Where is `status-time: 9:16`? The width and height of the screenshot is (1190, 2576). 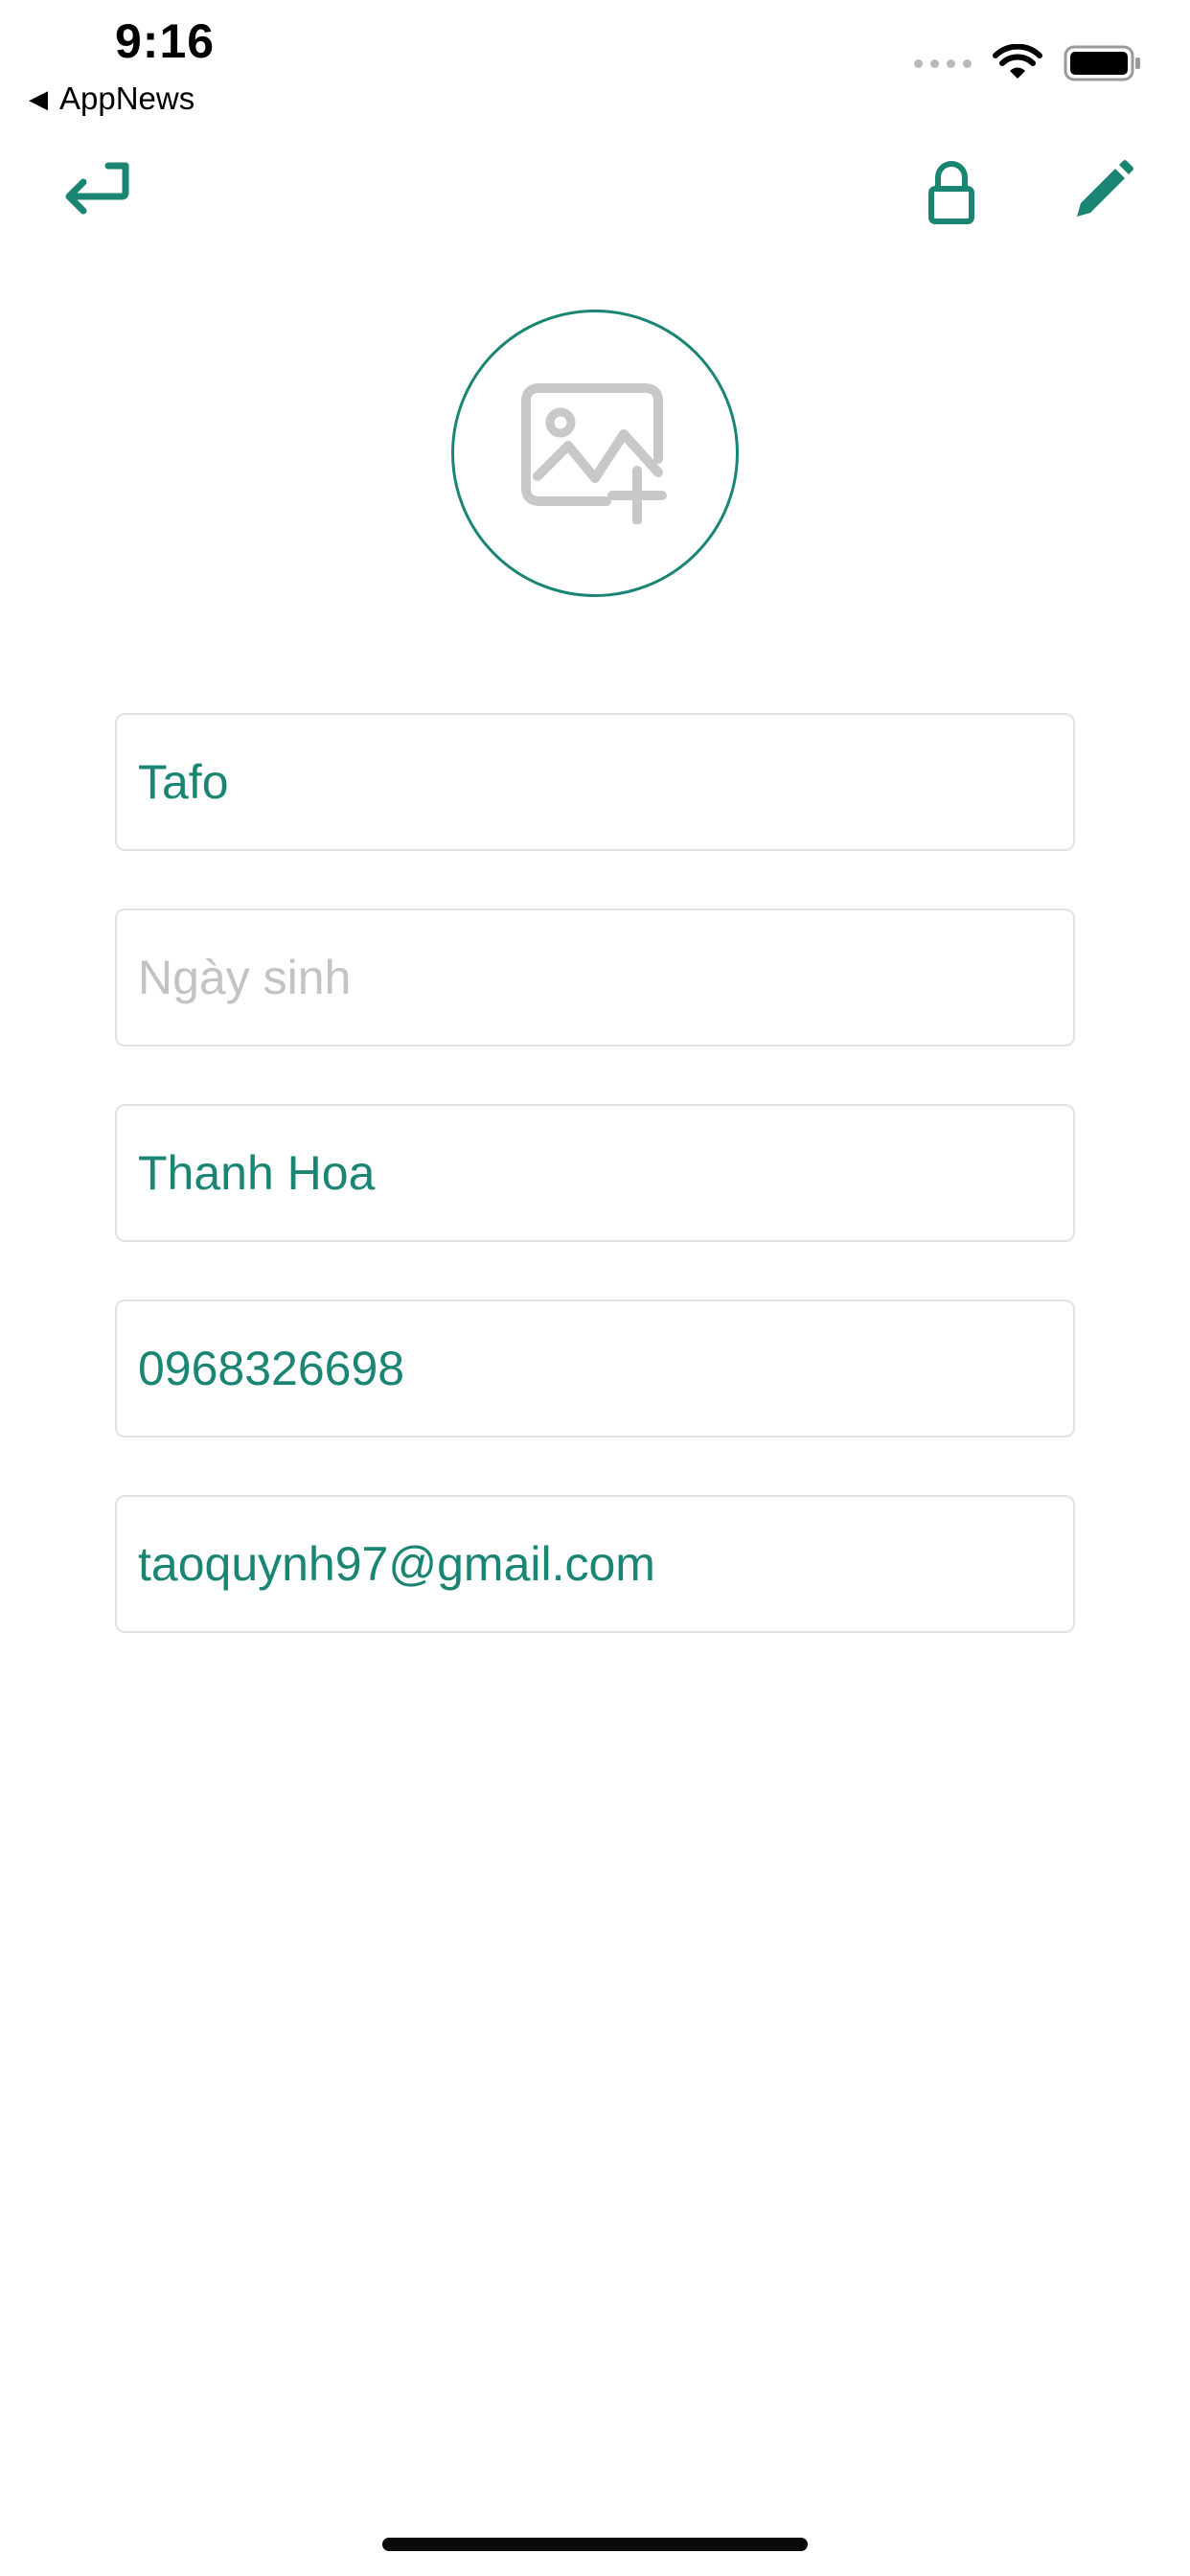 status-time: 9:16 is located at coordinates (166, 41).